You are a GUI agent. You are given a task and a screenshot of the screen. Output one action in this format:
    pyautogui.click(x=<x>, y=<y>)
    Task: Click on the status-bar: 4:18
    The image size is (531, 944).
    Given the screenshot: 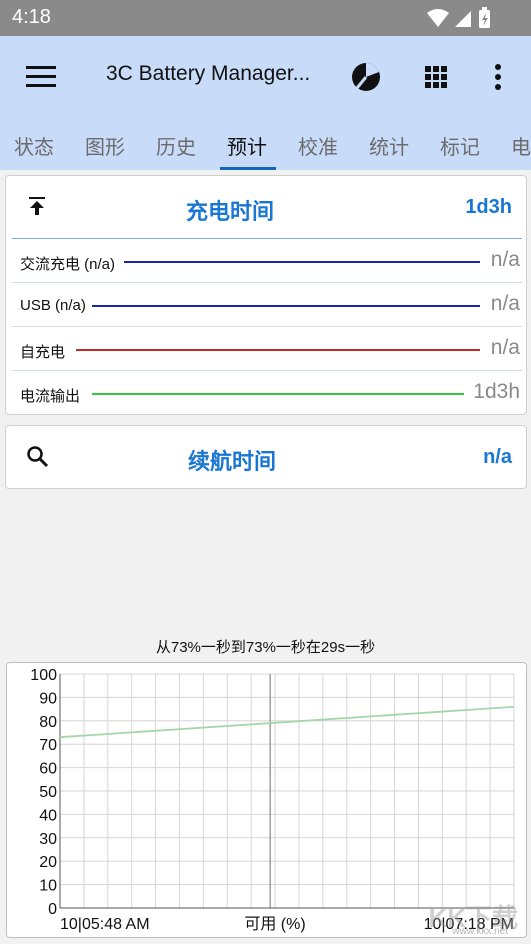 What is the action you would take?
    pyautogui.click(x=265, y=18)
    